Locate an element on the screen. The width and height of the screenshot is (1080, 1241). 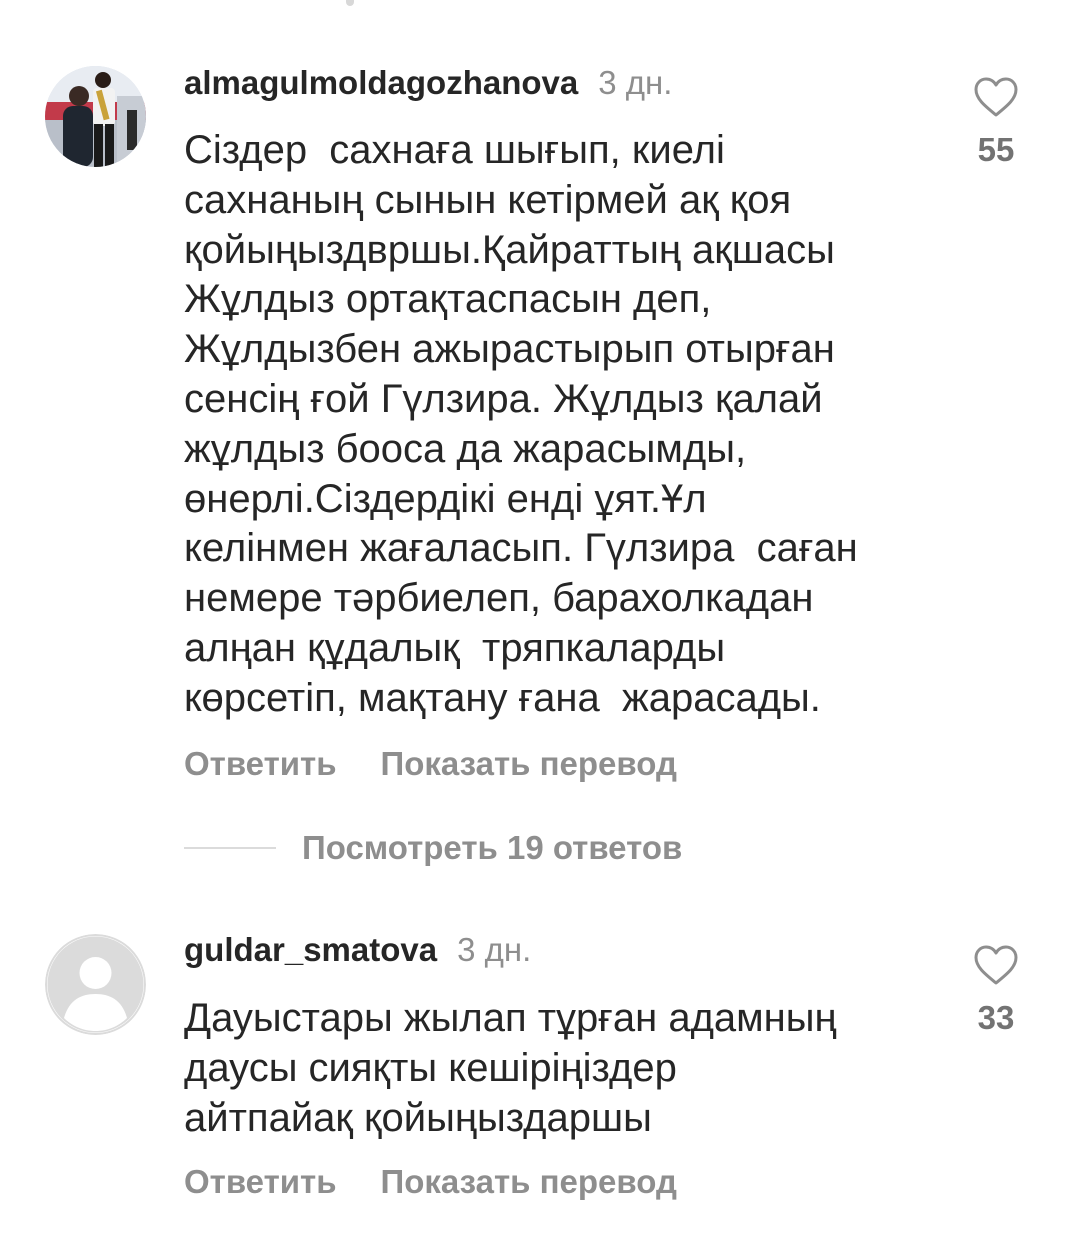
default-avatar-icon is located at coordinates (95, 984).